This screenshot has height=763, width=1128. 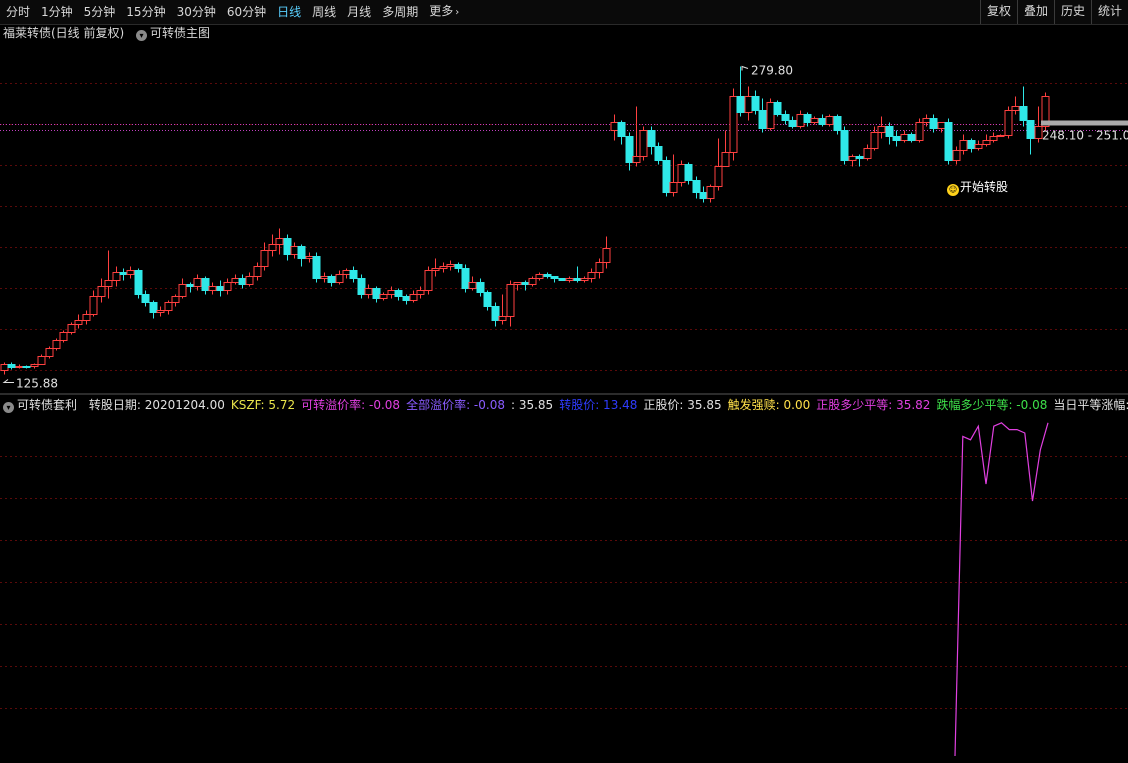 I want to click on indicator-value-5: 转股价: 13.48, so click(x=598, y=405).